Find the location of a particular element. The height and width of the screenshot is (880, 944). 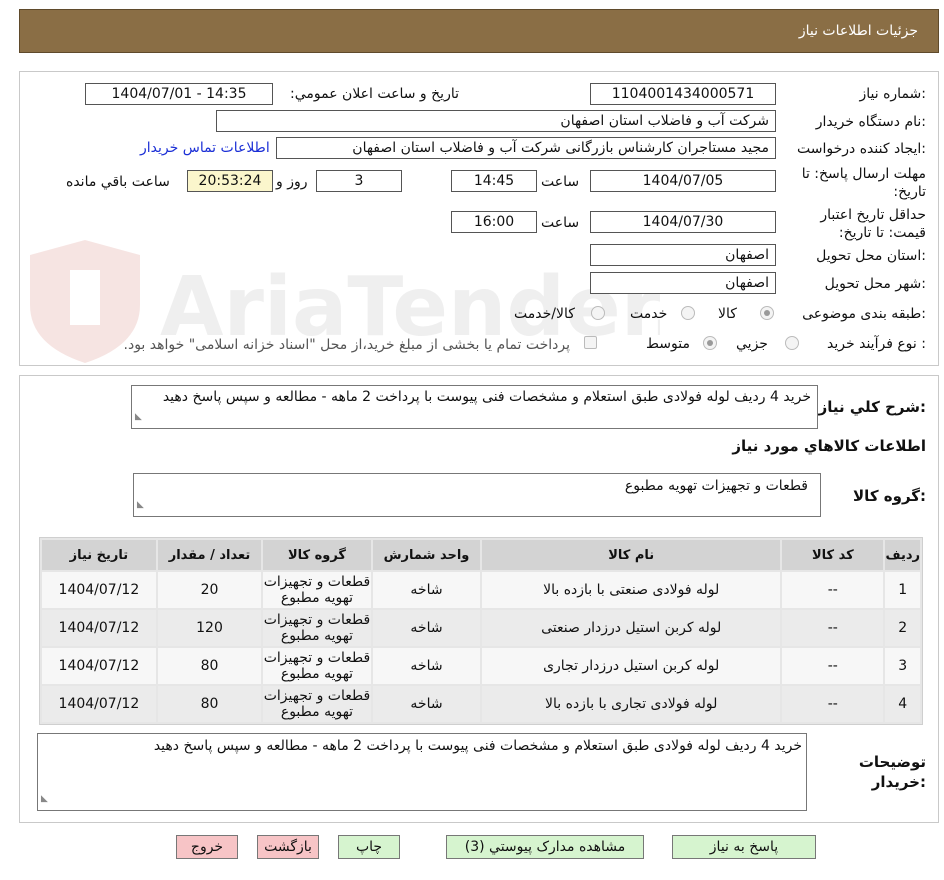

cell-row-number: 4 is located at coordinates (902, 704).